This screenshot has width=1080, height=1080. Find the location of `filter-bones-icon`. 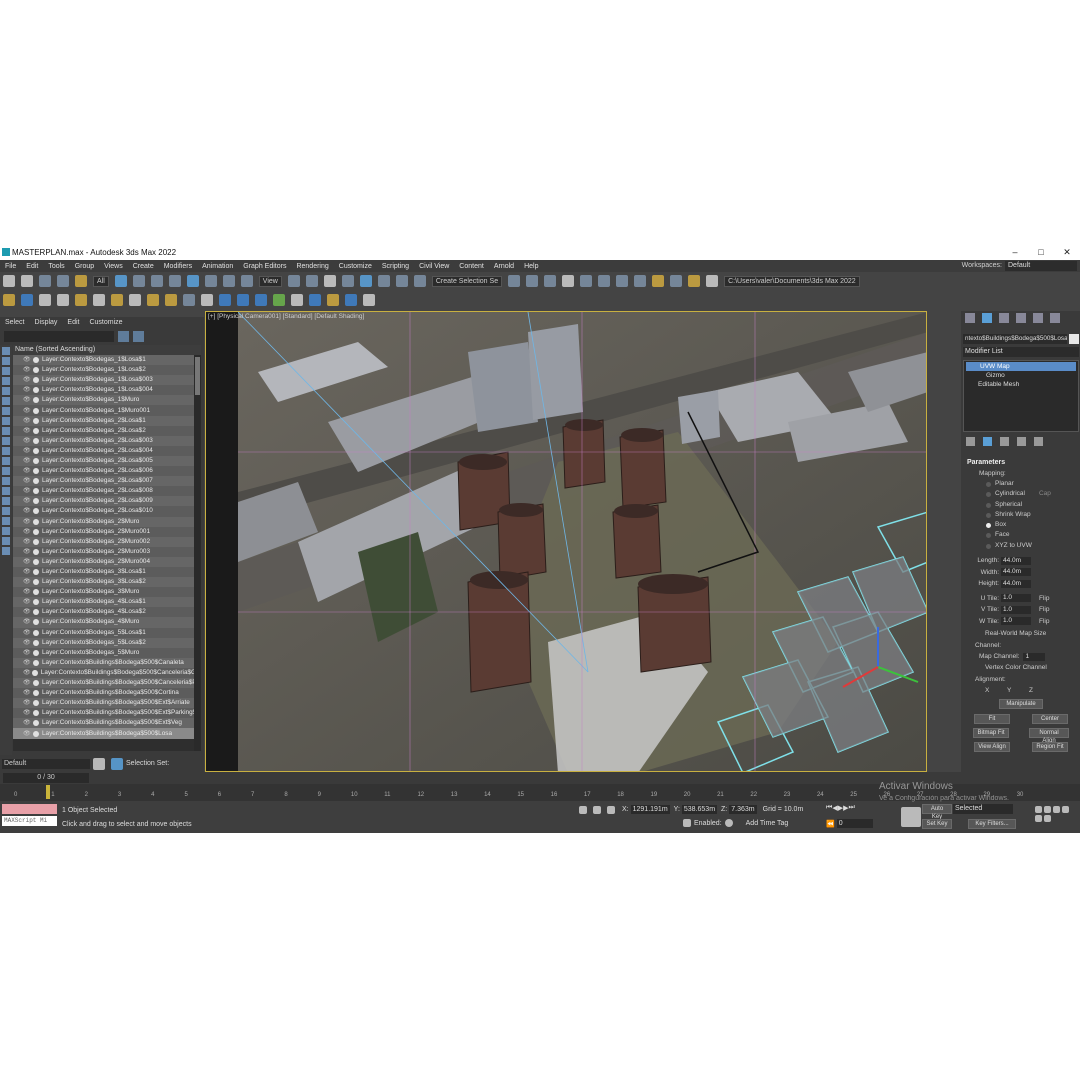

filter-bones-icon is located at coordinates (6, 431).